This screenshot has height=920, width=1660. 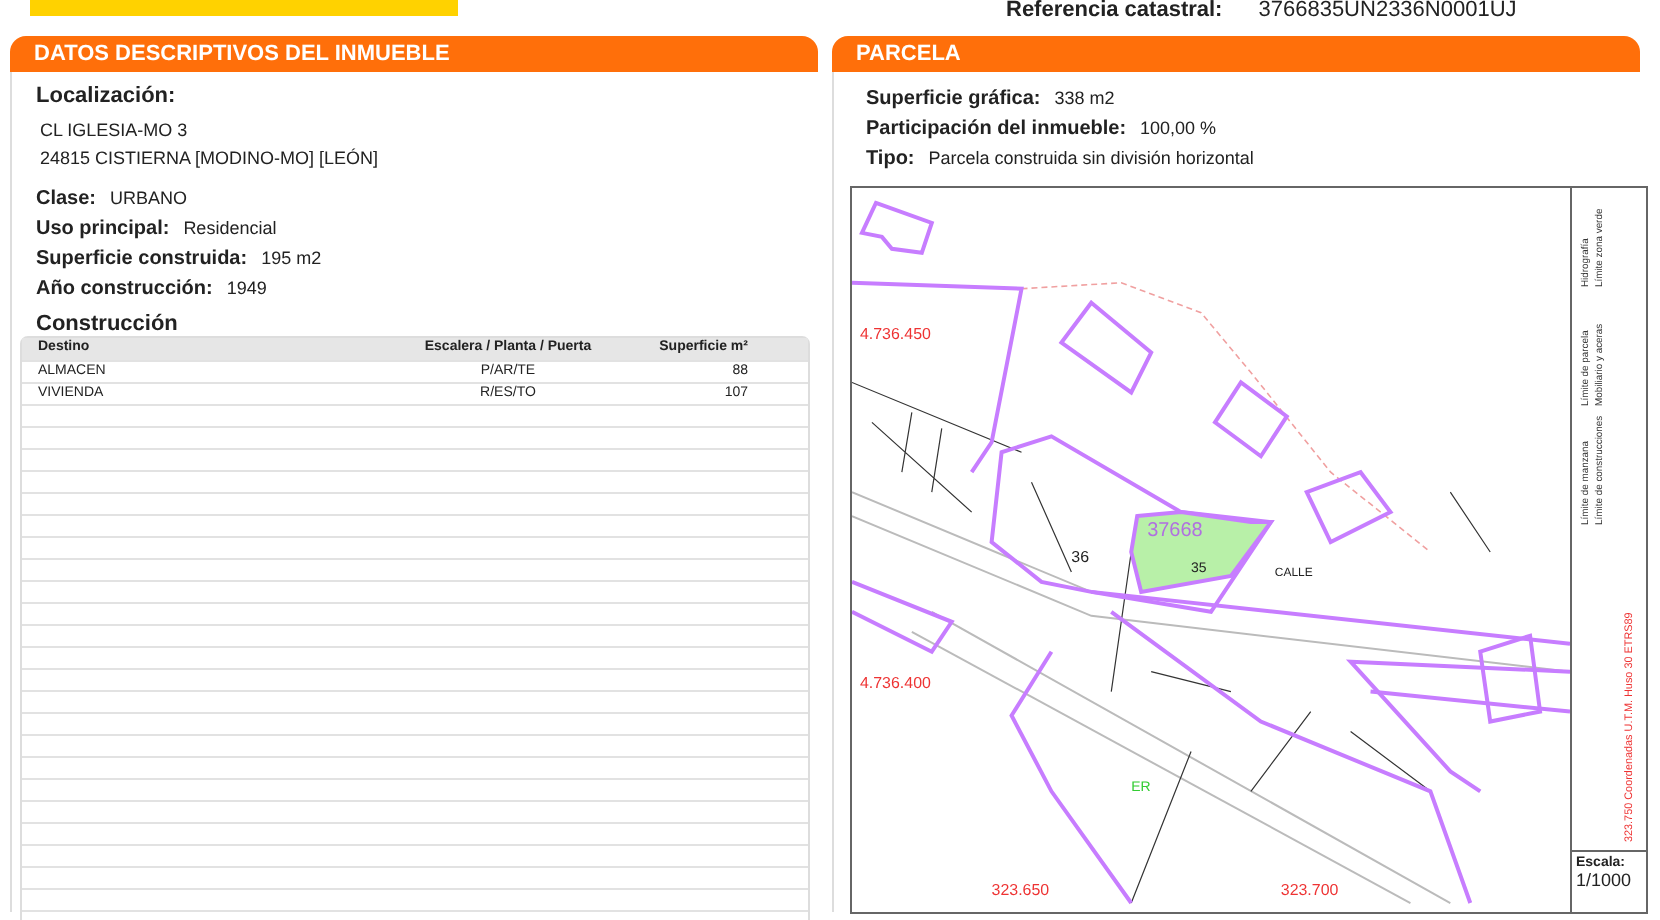 I want to click on coordinate-label: 4.736.400, so click(x=895, y=682).